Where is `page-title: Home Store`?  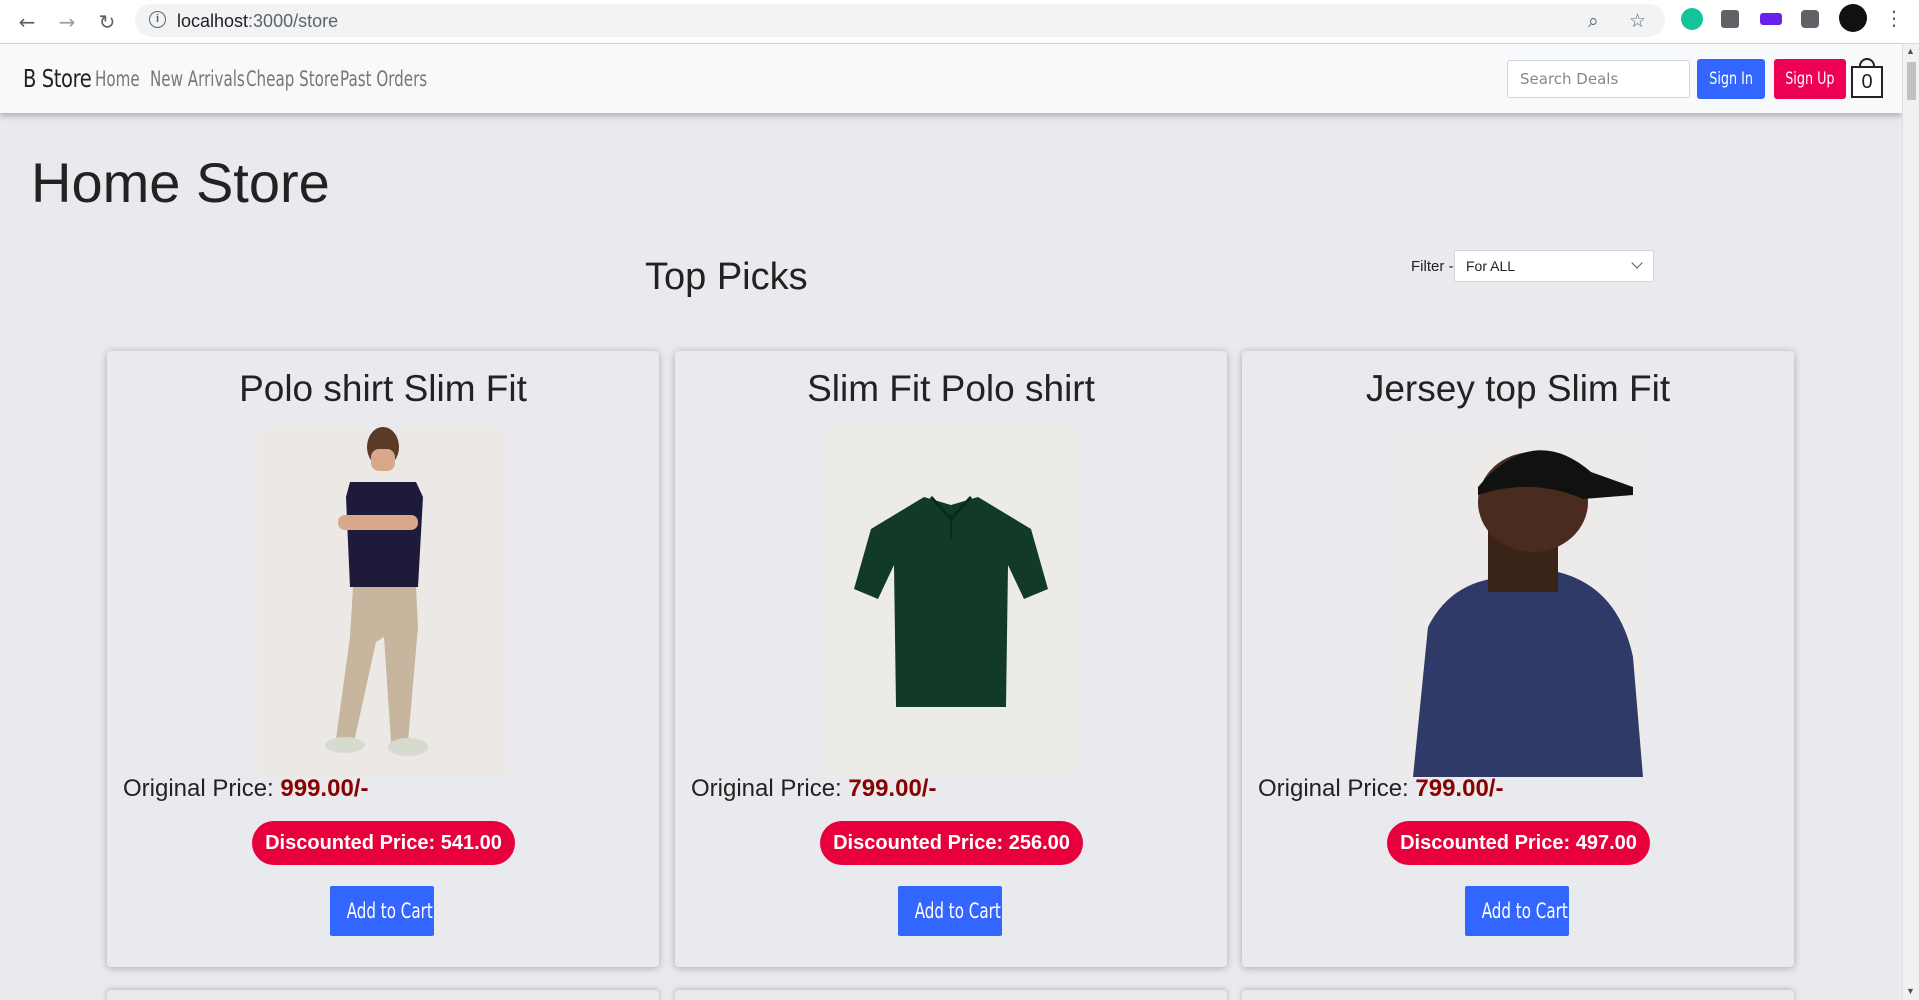
page-title: Home Store is located at coordinates (180, 182).